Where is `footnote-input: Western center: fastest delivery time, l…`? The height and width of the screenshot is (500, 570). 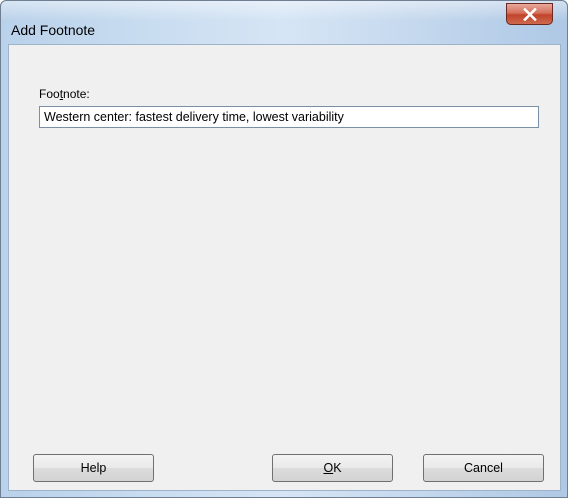
footnote-input: Western center: fastest delivery time, l… is located at coordinates (289, 117).